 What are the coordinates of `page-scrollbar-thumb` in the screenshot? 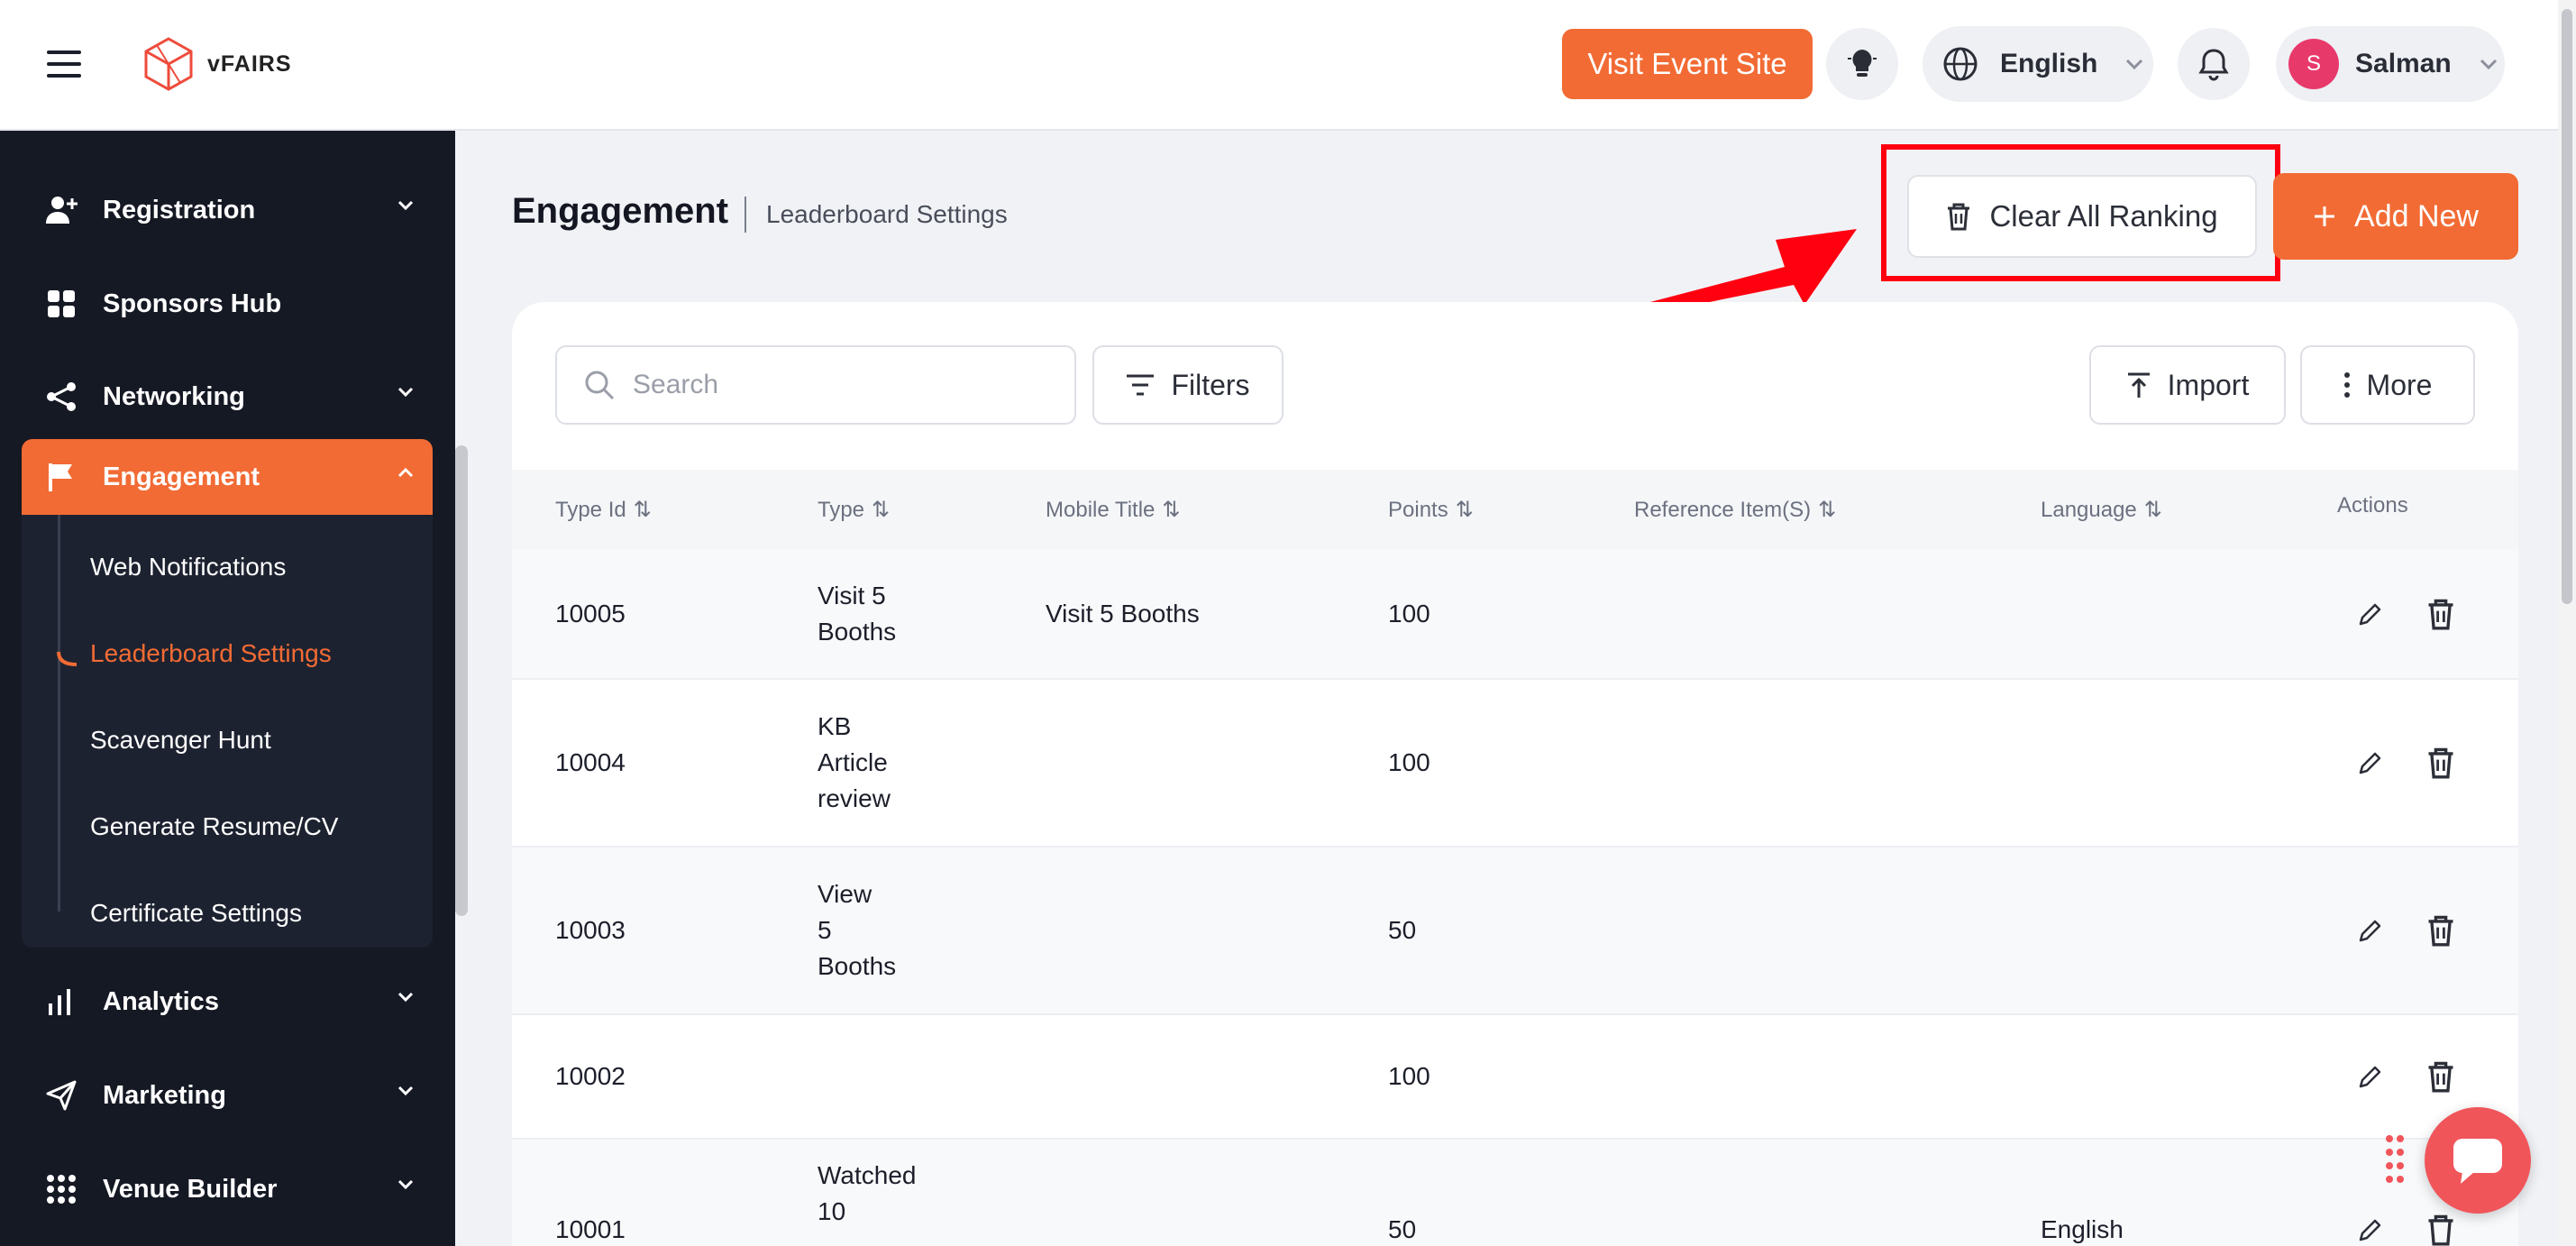 It's located at (2567, 307).